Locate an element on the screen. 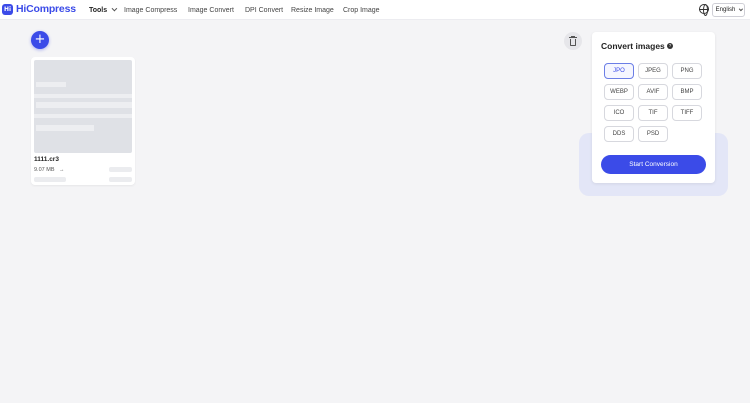  format-option-psd: PSD is located at coordinates (653, 134).